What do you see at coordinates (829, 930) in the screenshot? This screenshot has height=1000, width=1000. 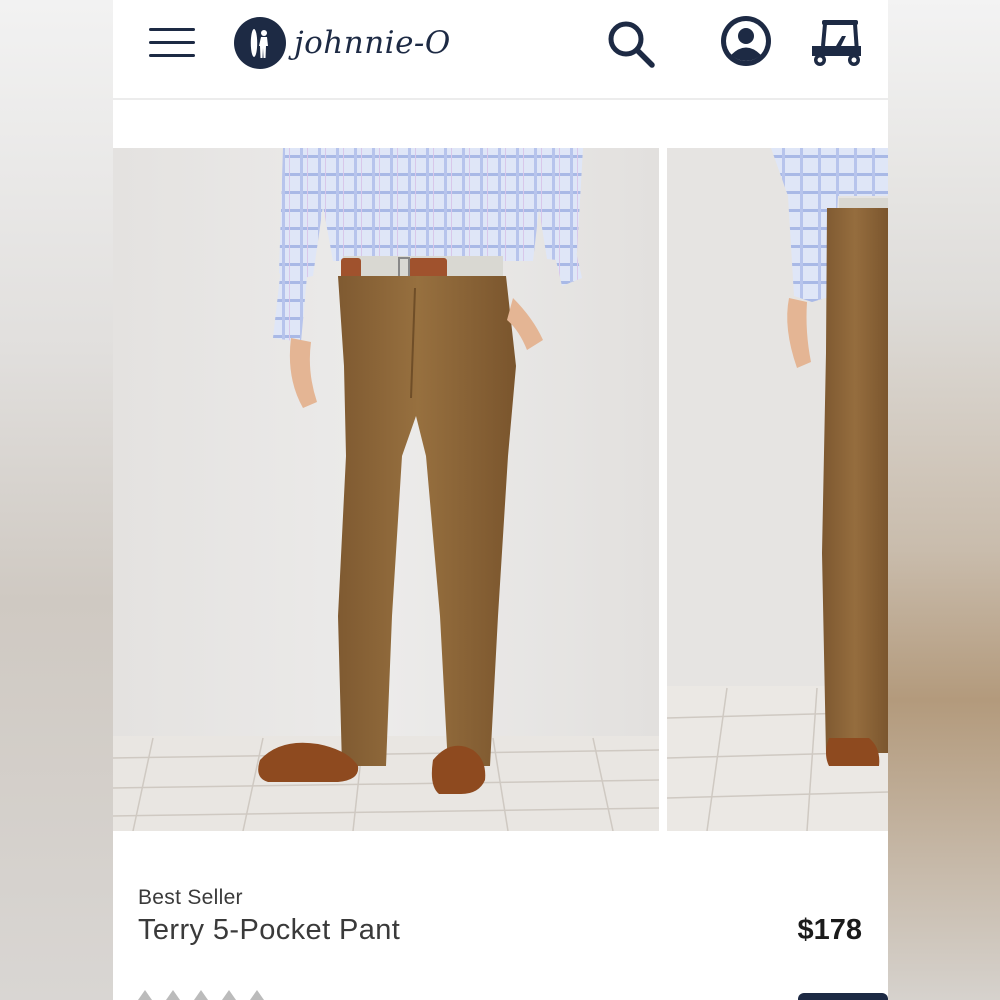 I see `product-price: $178` at bounding box center [829, 930].